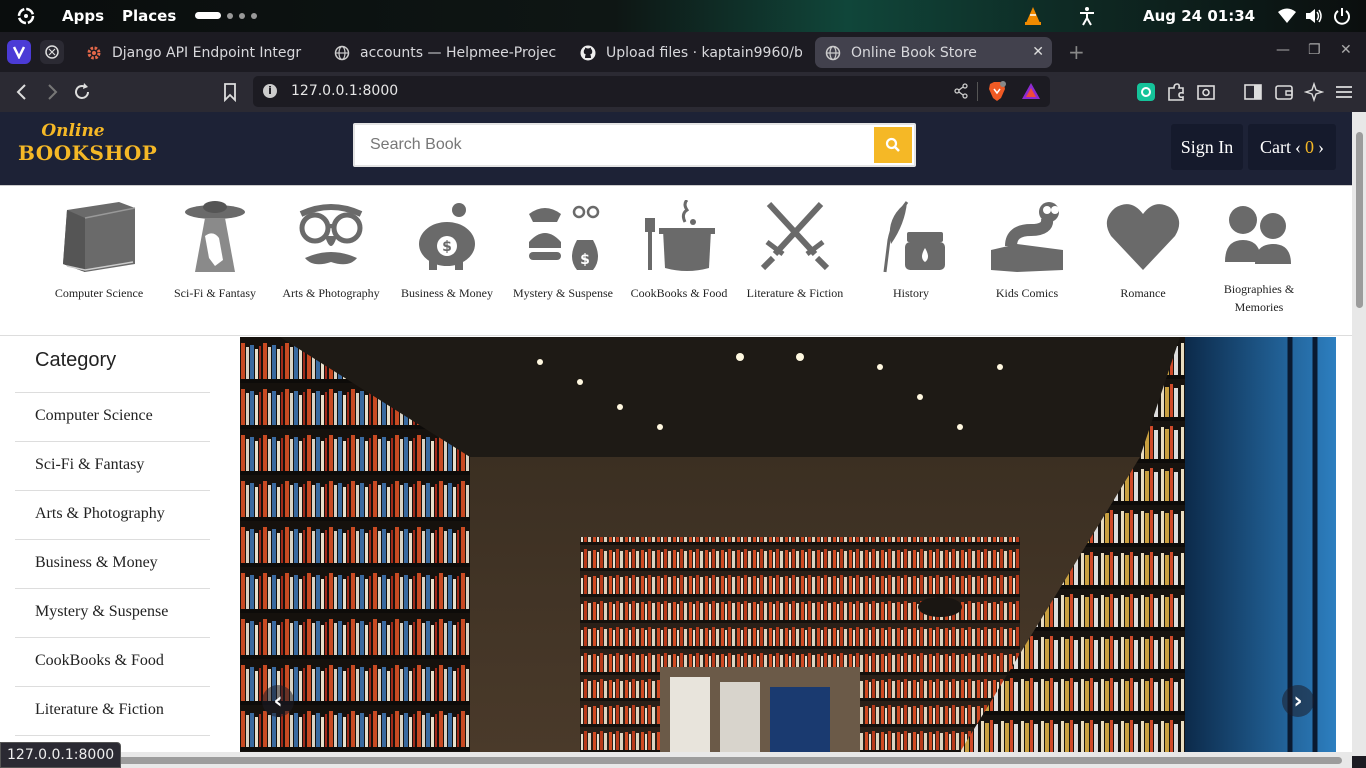 The image size is (1366, 768). What do you see at coordinates (911, 251) in the screenshot?
I see `category-history: History` at bounding box center [911, 251].